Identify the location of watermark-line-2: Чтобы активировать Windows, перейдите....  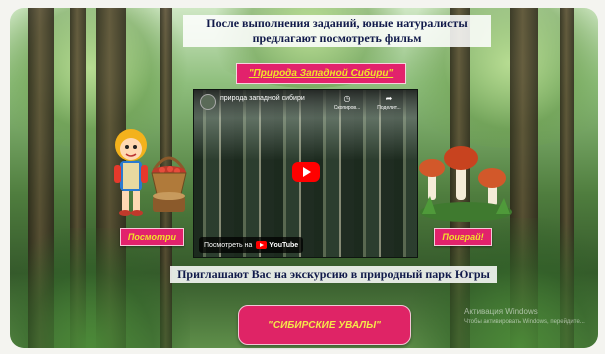
(524, 322).